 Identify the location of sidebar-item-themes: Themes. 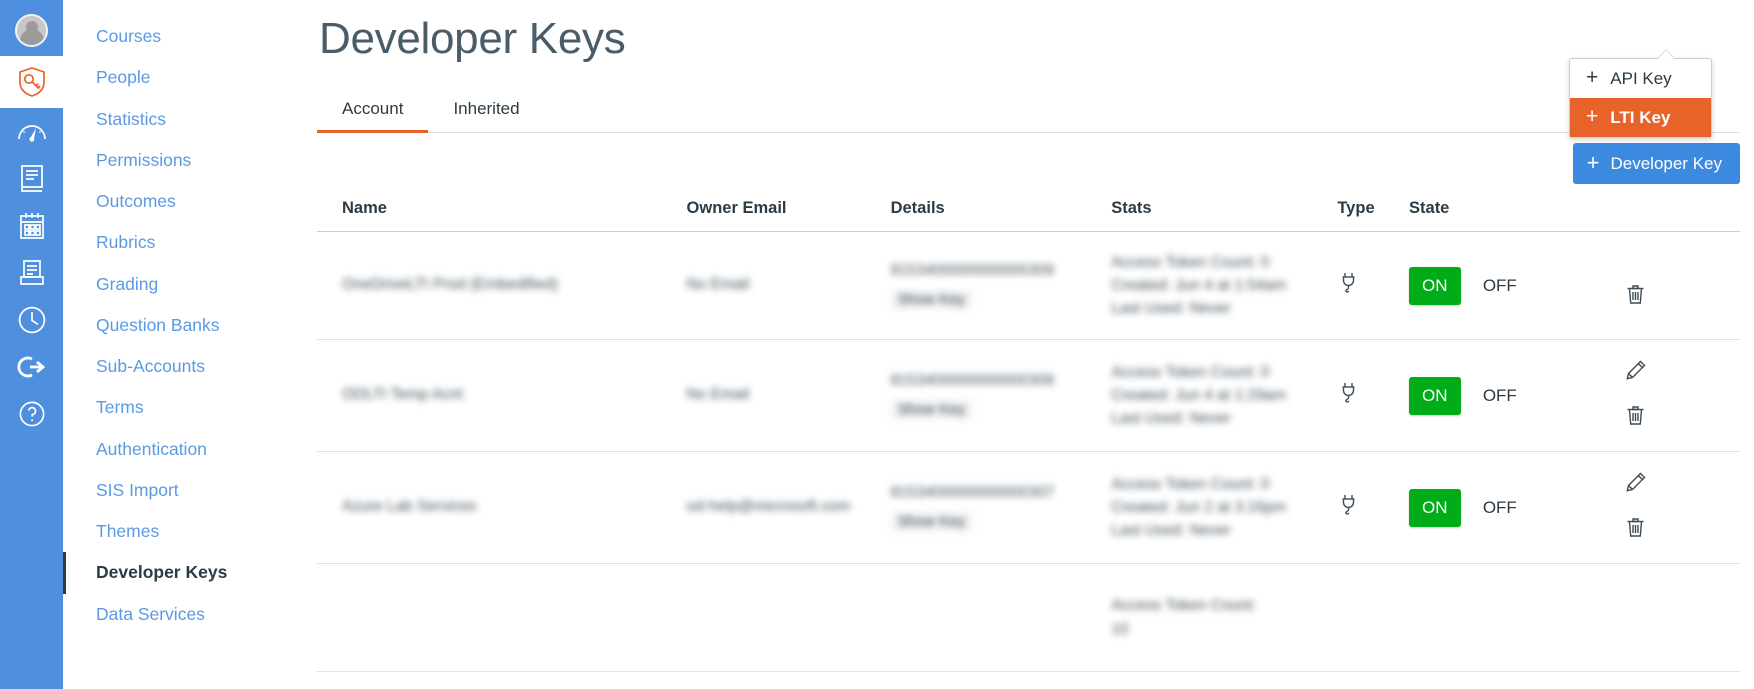
(184, 531).